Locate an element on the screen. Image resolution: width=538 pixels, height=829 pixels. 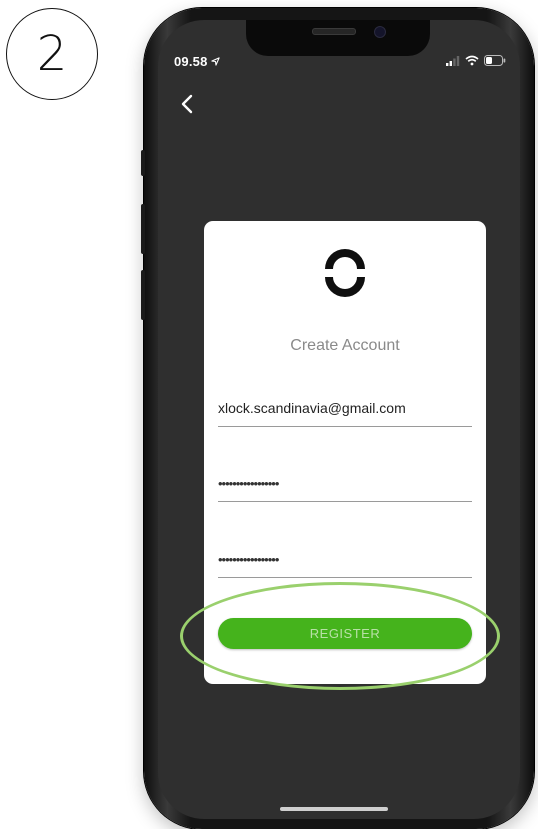
chevron-left-icon is located at coordinates (187, 104).